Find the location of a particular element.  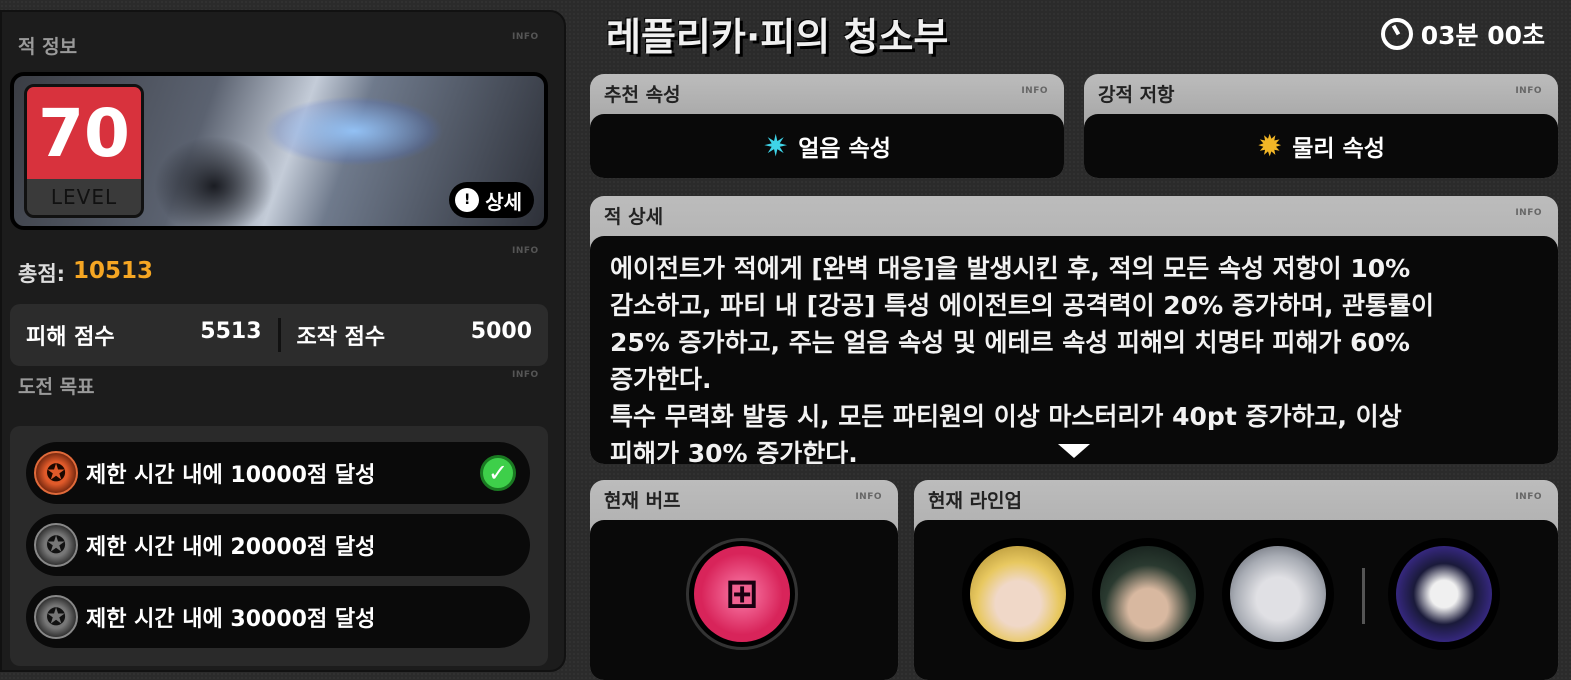

card-title: 추천 속성 is located at coordinates (642, 95).